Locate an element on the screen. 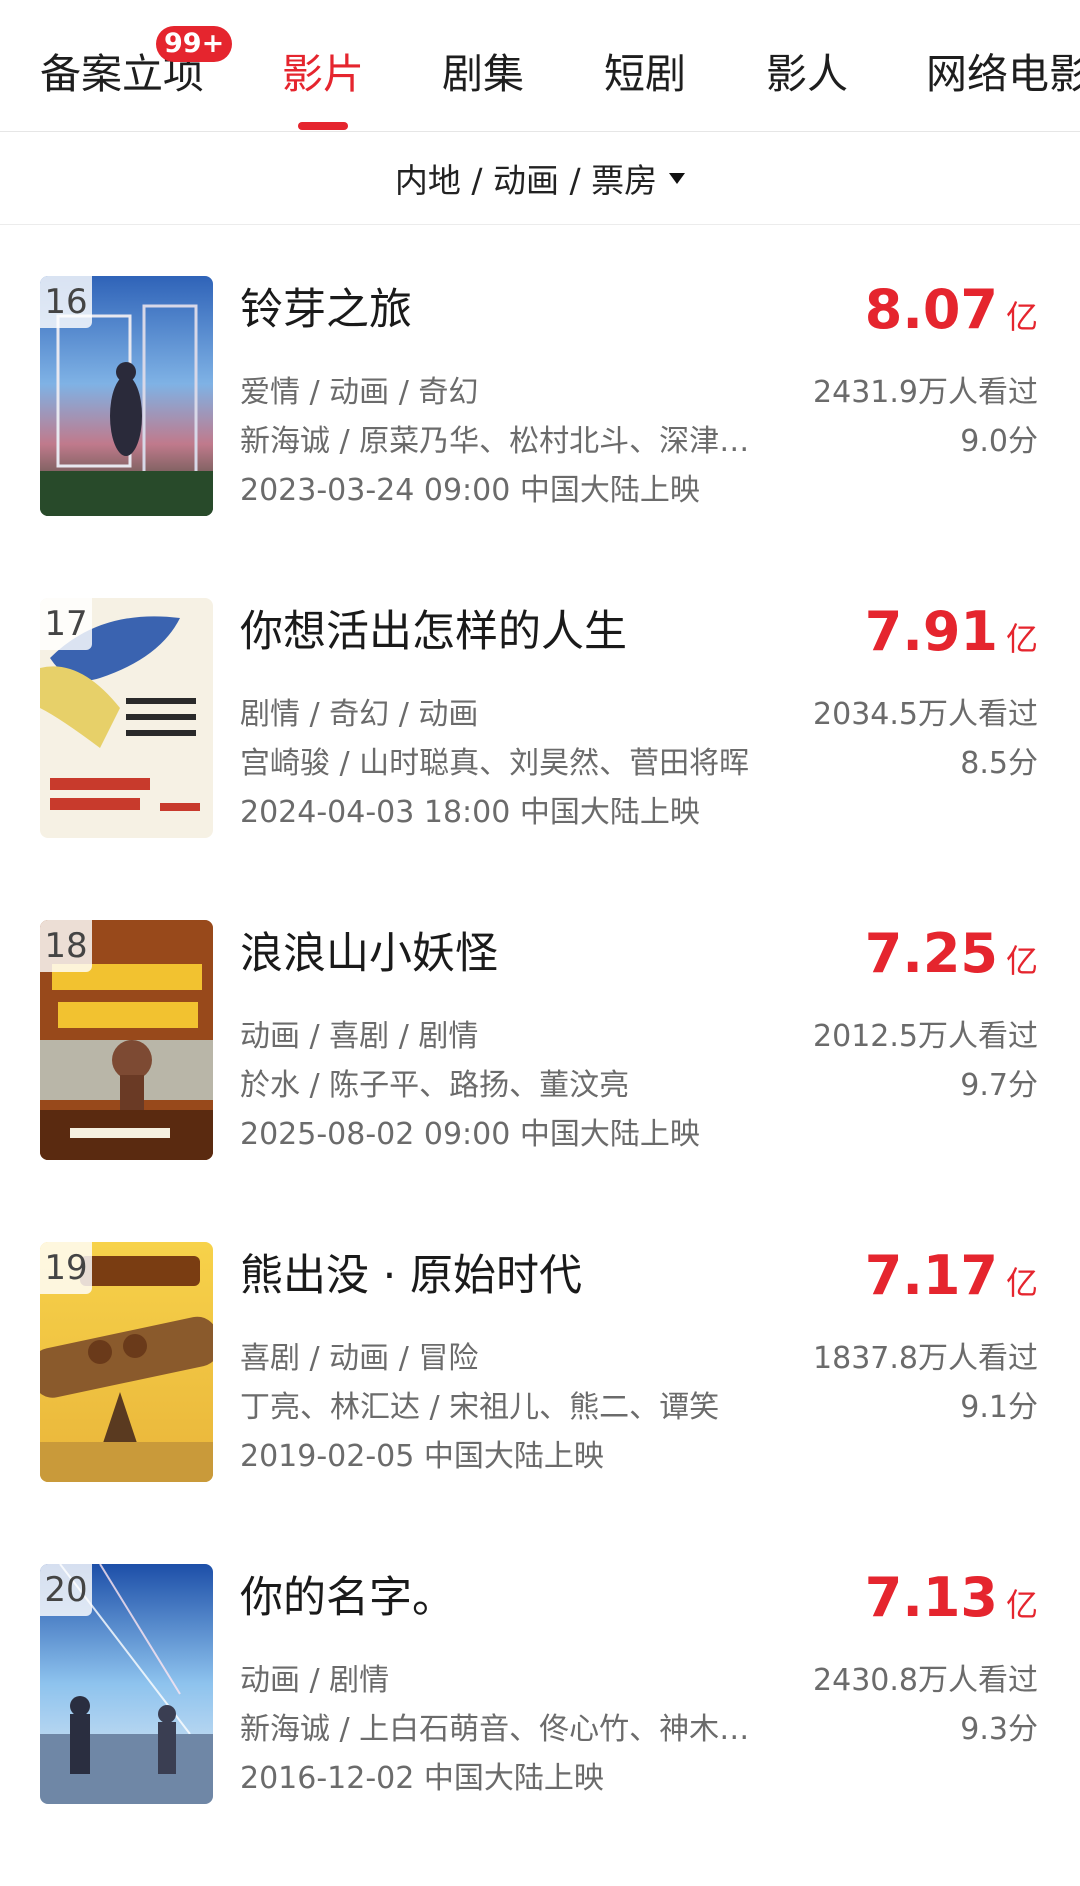 Image resolution: width=1080 pixels, height=1886 pixels. movie-score: 9.0分 is located at coordinates (999, 441).